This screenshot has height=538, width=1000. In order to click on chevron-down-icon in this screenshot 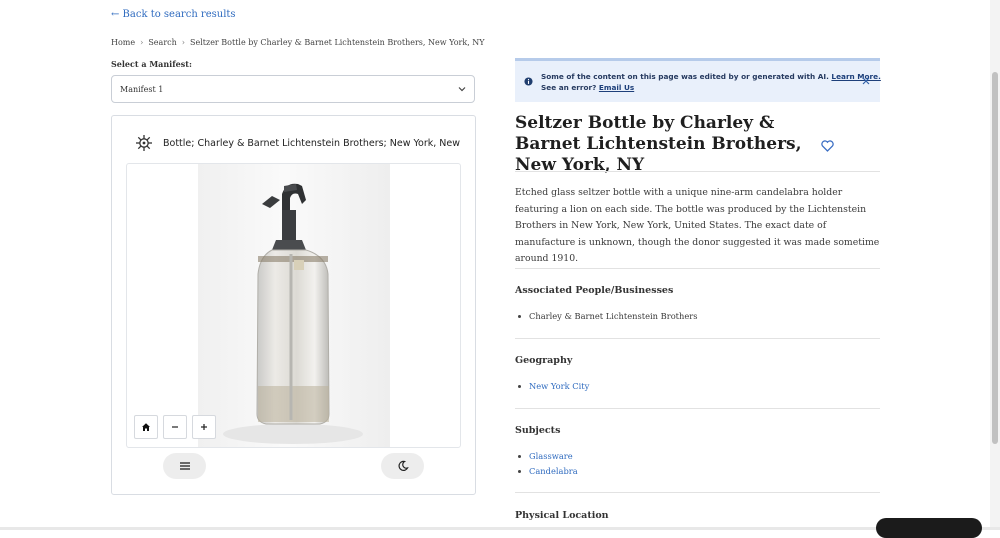, I will do `click(462, 89)`.